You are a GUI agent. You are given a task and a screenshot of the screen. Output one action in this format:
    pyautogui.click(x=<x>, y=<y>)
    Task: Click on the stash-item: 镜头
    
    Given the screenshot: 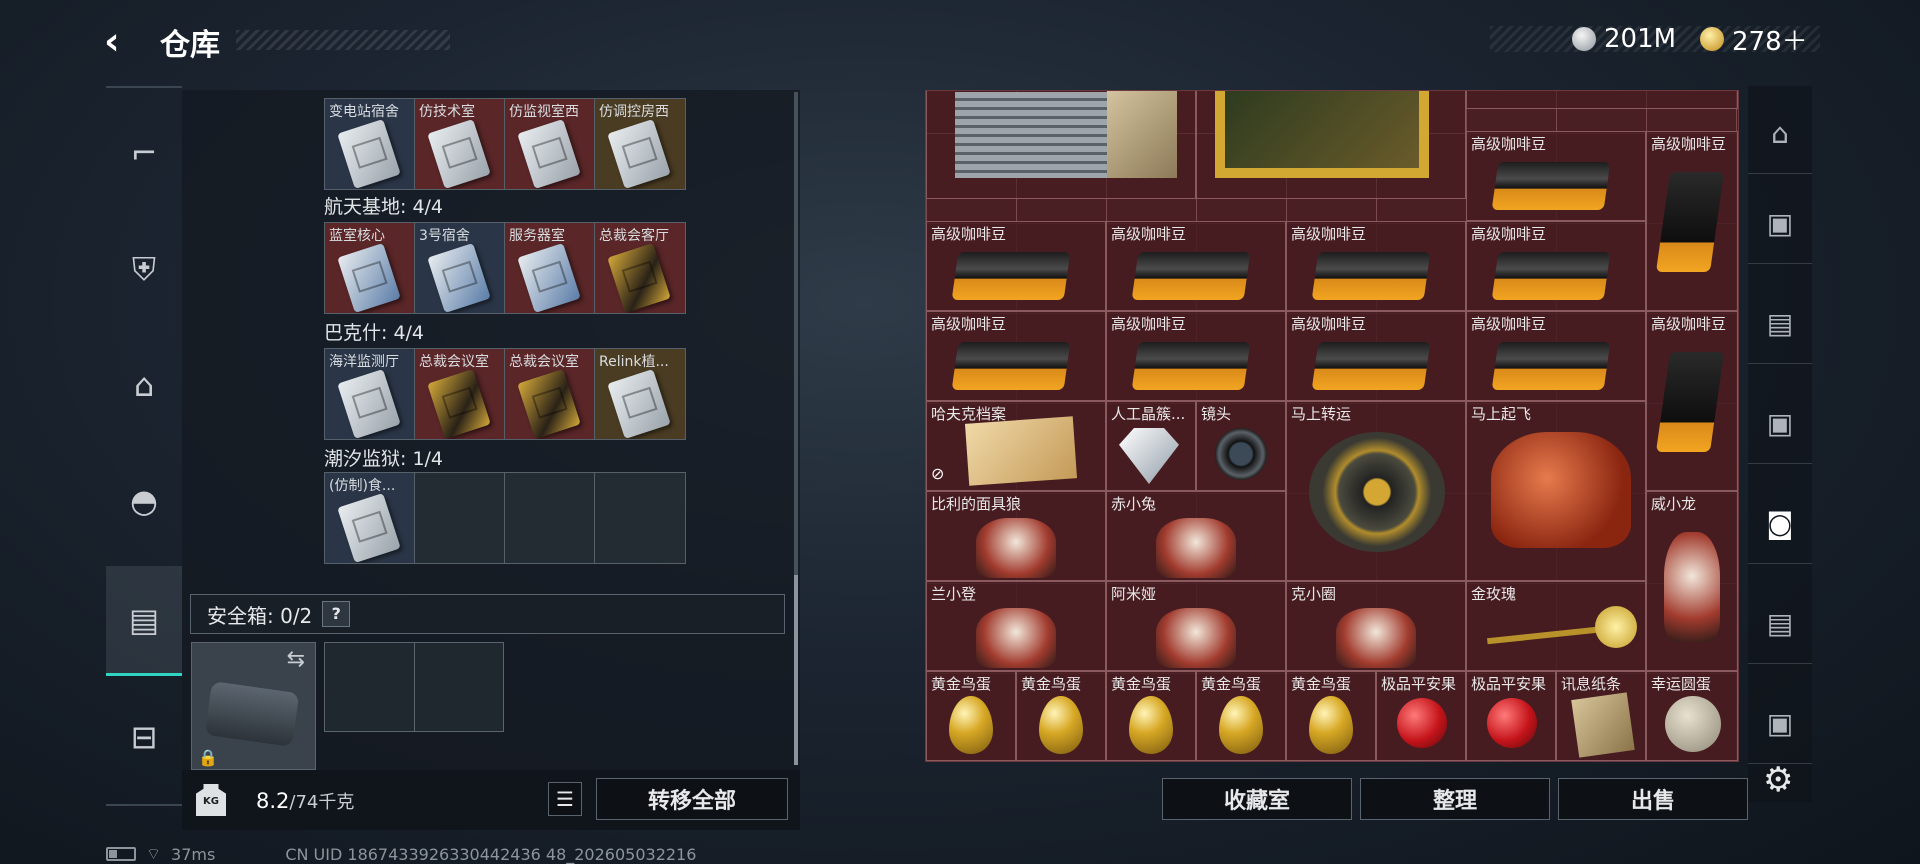 What is the action you would take?
    pyautogui.click(x=1241, y=446)
    